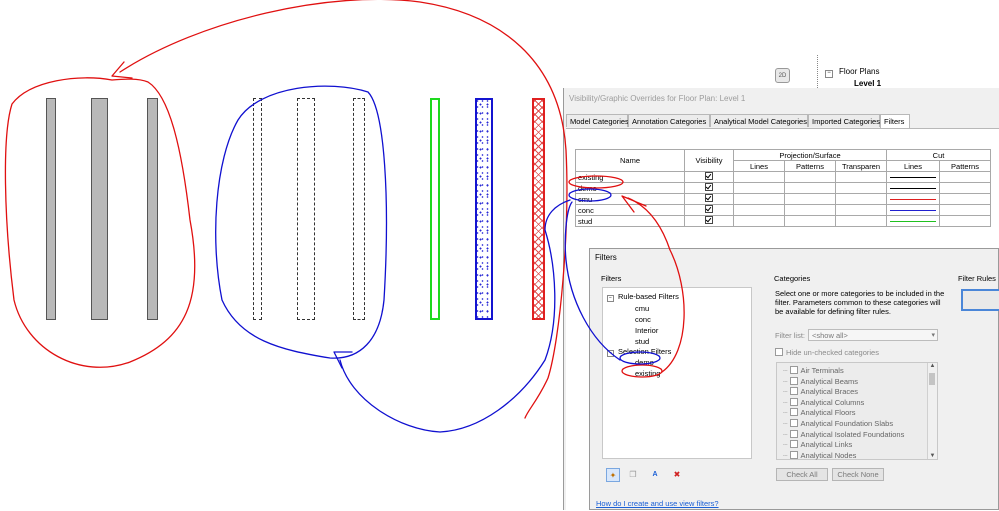 The image size is (999, 511). Describe the element at coordinates (343, 360) in the screenshot. I see `blue-arrowhead-demo` at that location.